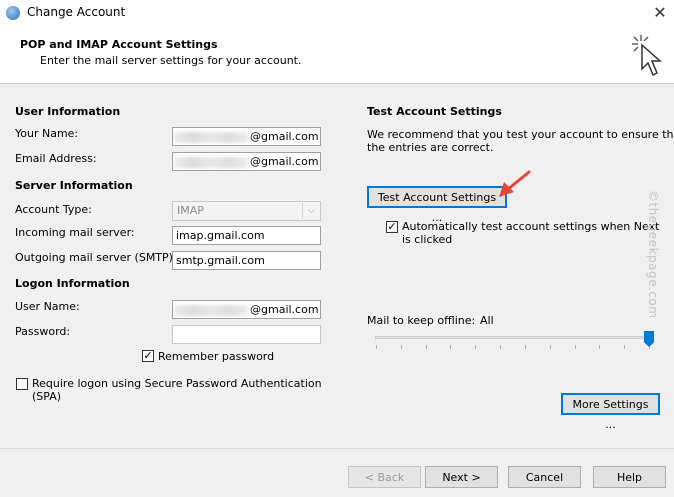 The image size is (674, 497). Describe the element at coordinates (434, 111) in the screenshot. I see `test-settings-heading: Test Account Settings` at that location.